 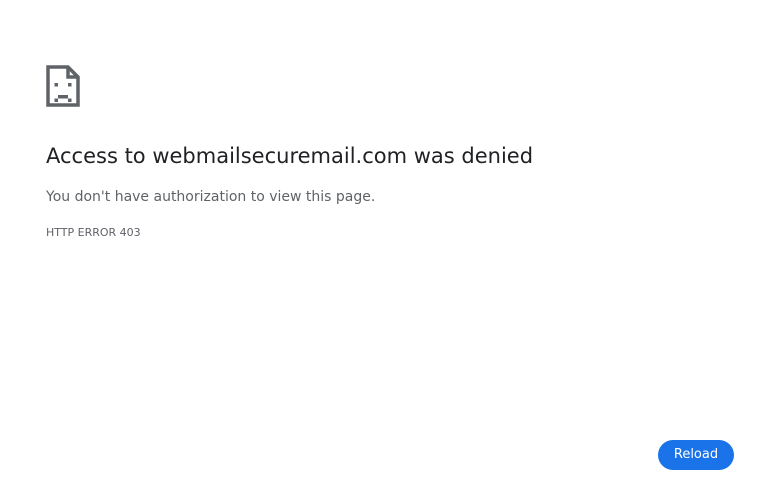 What do you see at coordinates (93, 232) in the screenshot?
I see `error-code: HTTP ERROR 403` at bounding box center [93, 232].